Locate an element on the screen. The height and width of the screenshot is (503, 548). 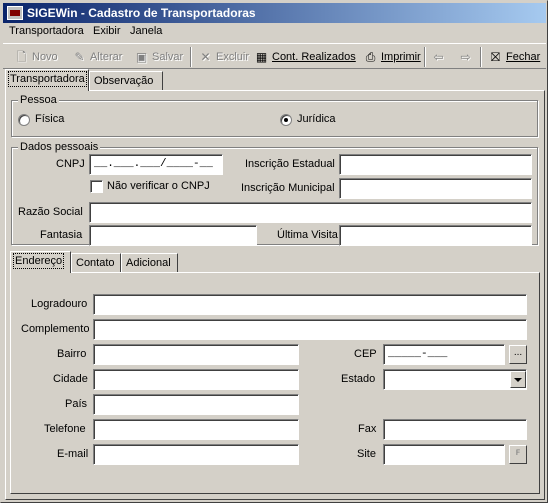
tab-observacao: Observação is located at coordinates (126, 81).